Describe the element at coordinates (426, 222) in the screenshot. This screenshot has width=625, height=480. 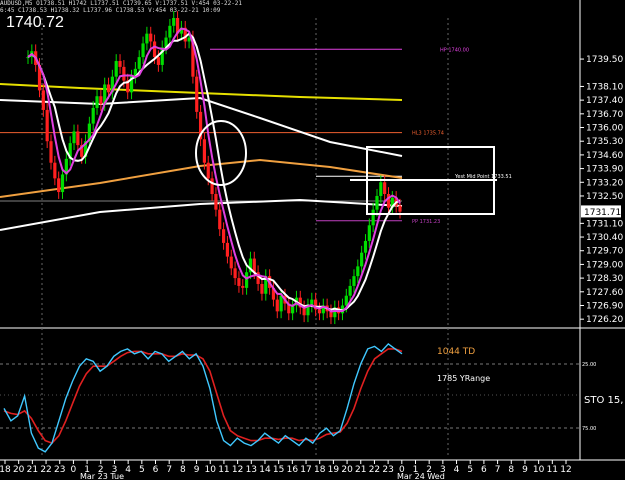
I see `level-label: PP 1731.23` at that location.